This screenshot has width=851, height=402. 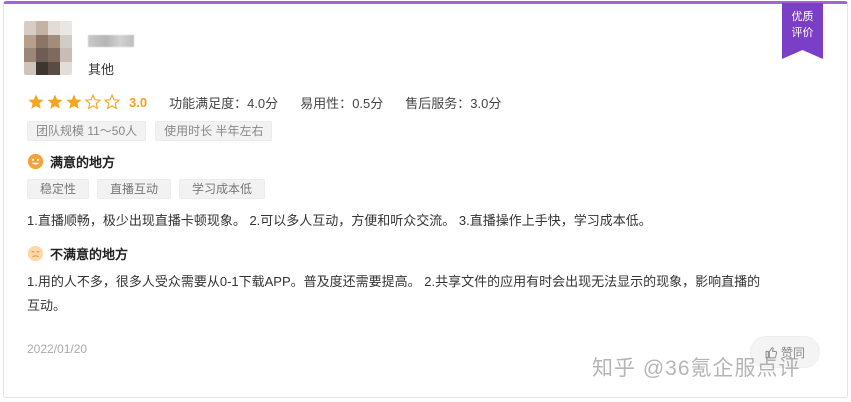 What do you see at coordinates (89, 254) in the screenshot?
I see `cons-heading-text: 不满意的地方` at bounding box center [89, 254].